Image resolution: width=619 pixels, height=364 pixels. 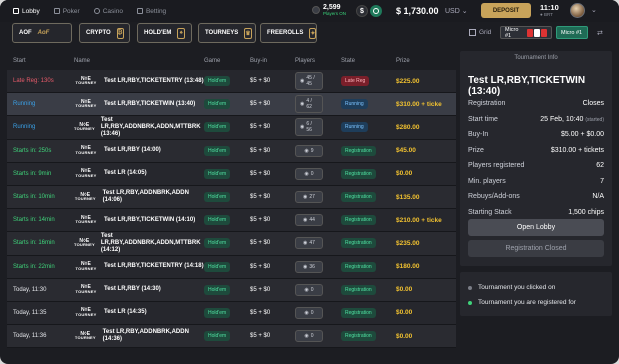 I want to click on status-badge: Late Reg, so click(x=355, y=81).